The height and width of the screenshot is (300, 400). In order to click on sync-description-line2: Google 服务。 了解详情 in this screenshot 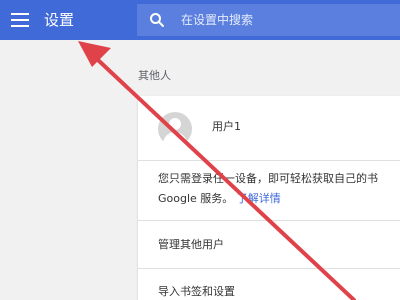, I will do `click(219, 199)`.